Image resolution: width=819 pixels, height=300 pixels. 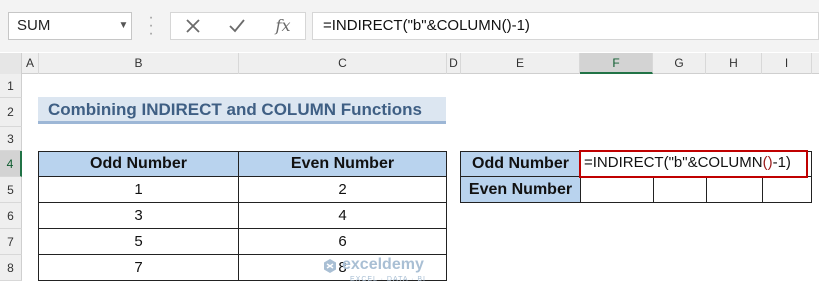 What do you see at coordinates (343, 63) in the screenshot?
I see `column-header-c: C` at bounding box center [343, 63].